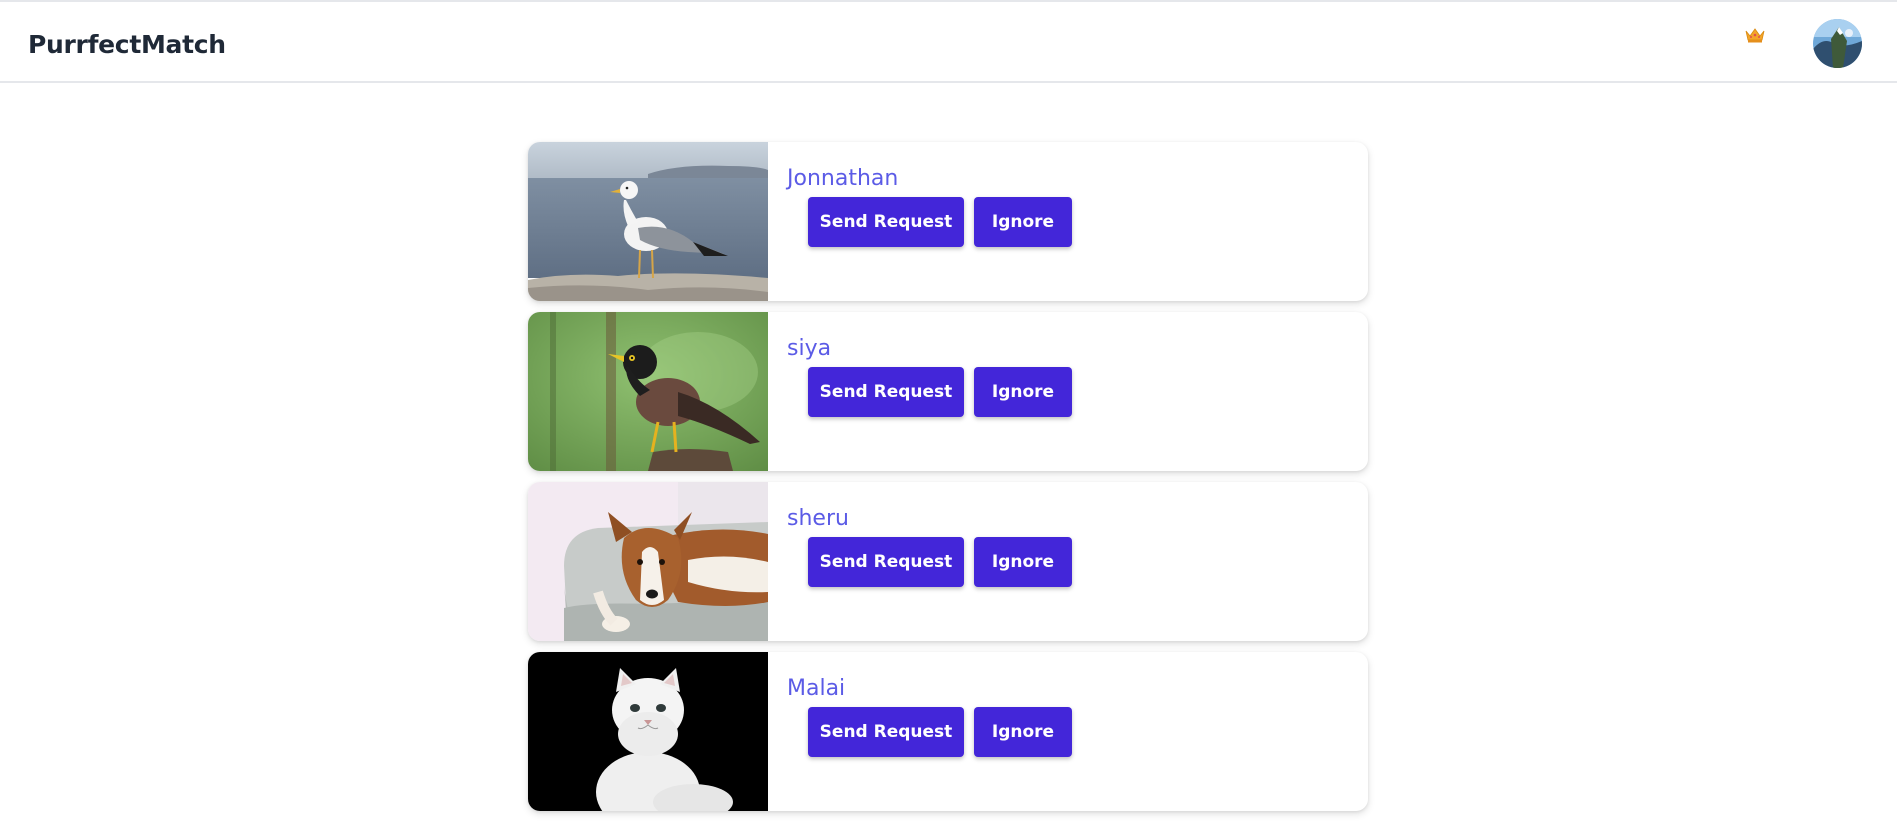 The height and width of the screenshot is (822, 1897). Describe the element at coordinates (818, 518) in the screenshot. I see `profile-name: sheru` at that location.